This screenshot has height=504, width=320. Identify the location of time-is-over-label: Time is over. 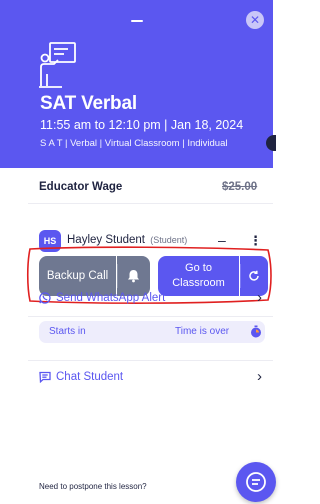
(202, 331).